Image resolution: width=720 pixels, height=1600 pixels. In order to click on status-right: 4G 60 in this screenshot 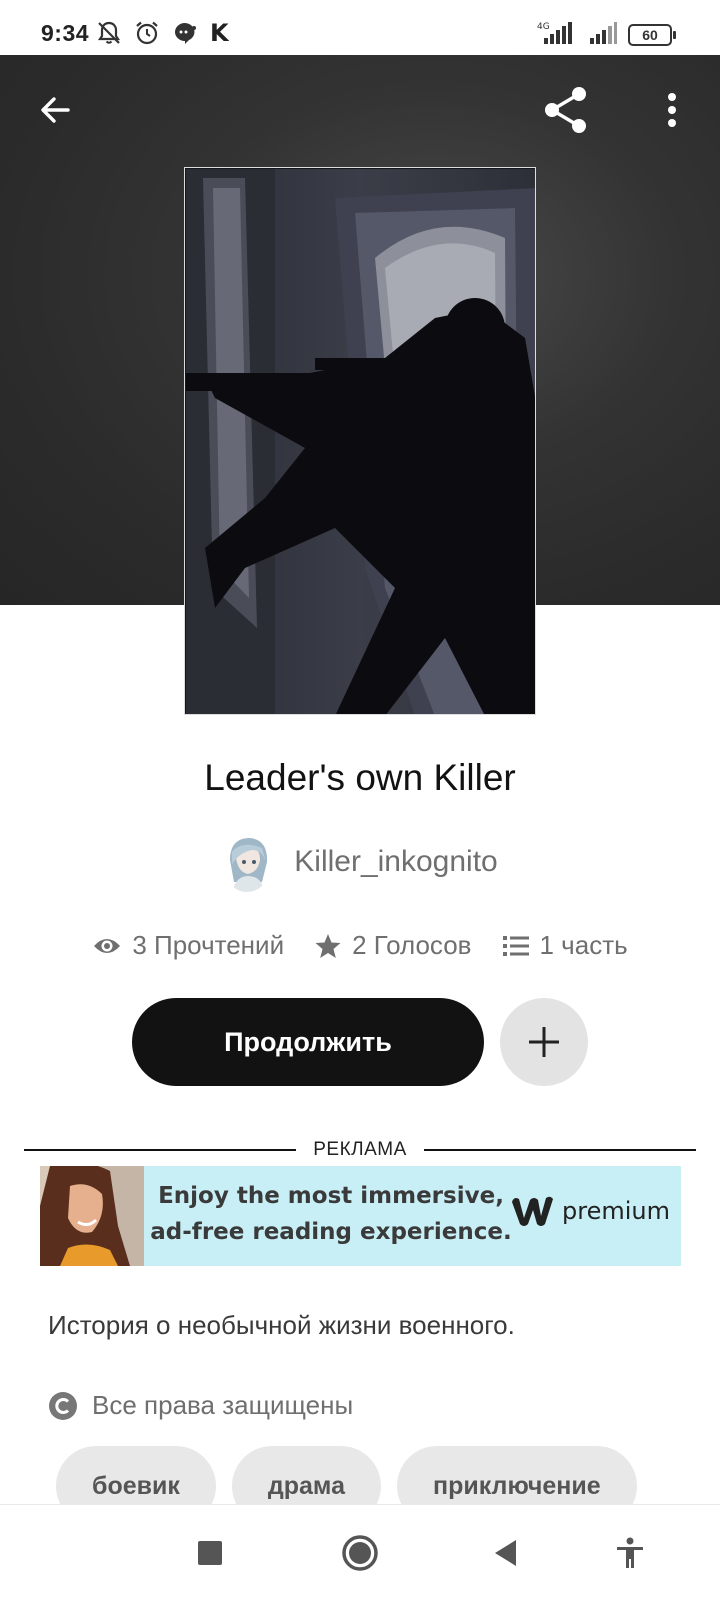, I will do `click(605, 33)`.